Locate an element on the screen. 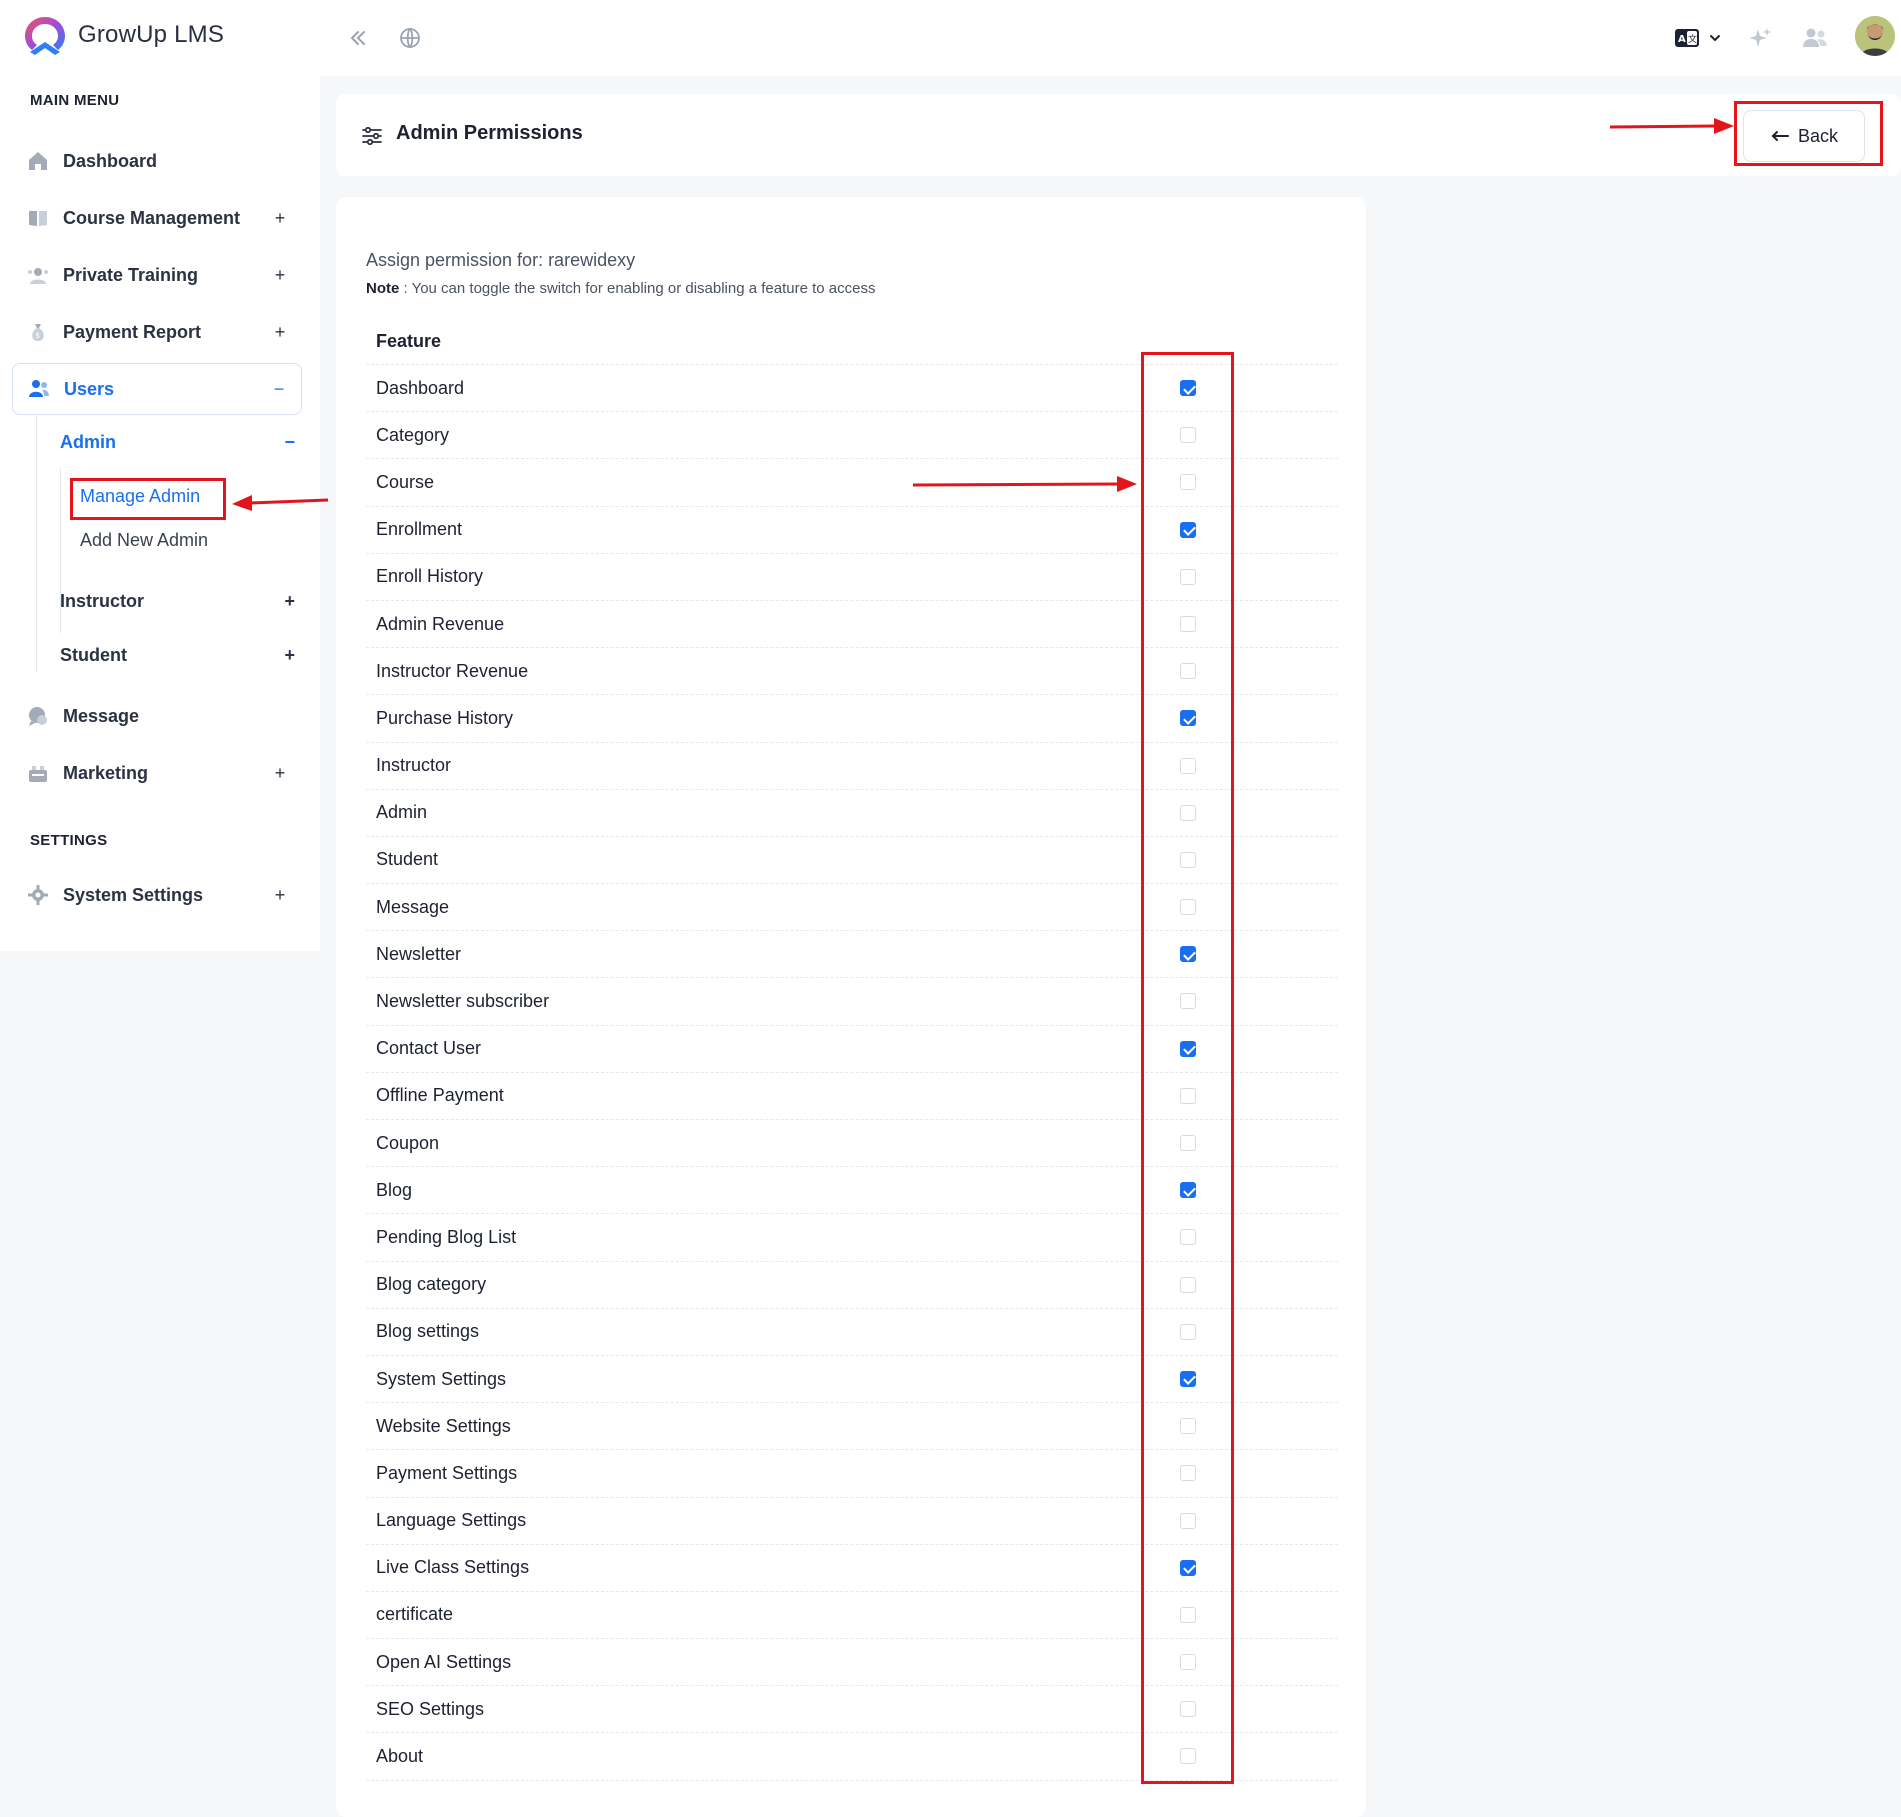 This screenshot has width=1901, height=1817. permission-row: Message is located at coordinates (852, 908).